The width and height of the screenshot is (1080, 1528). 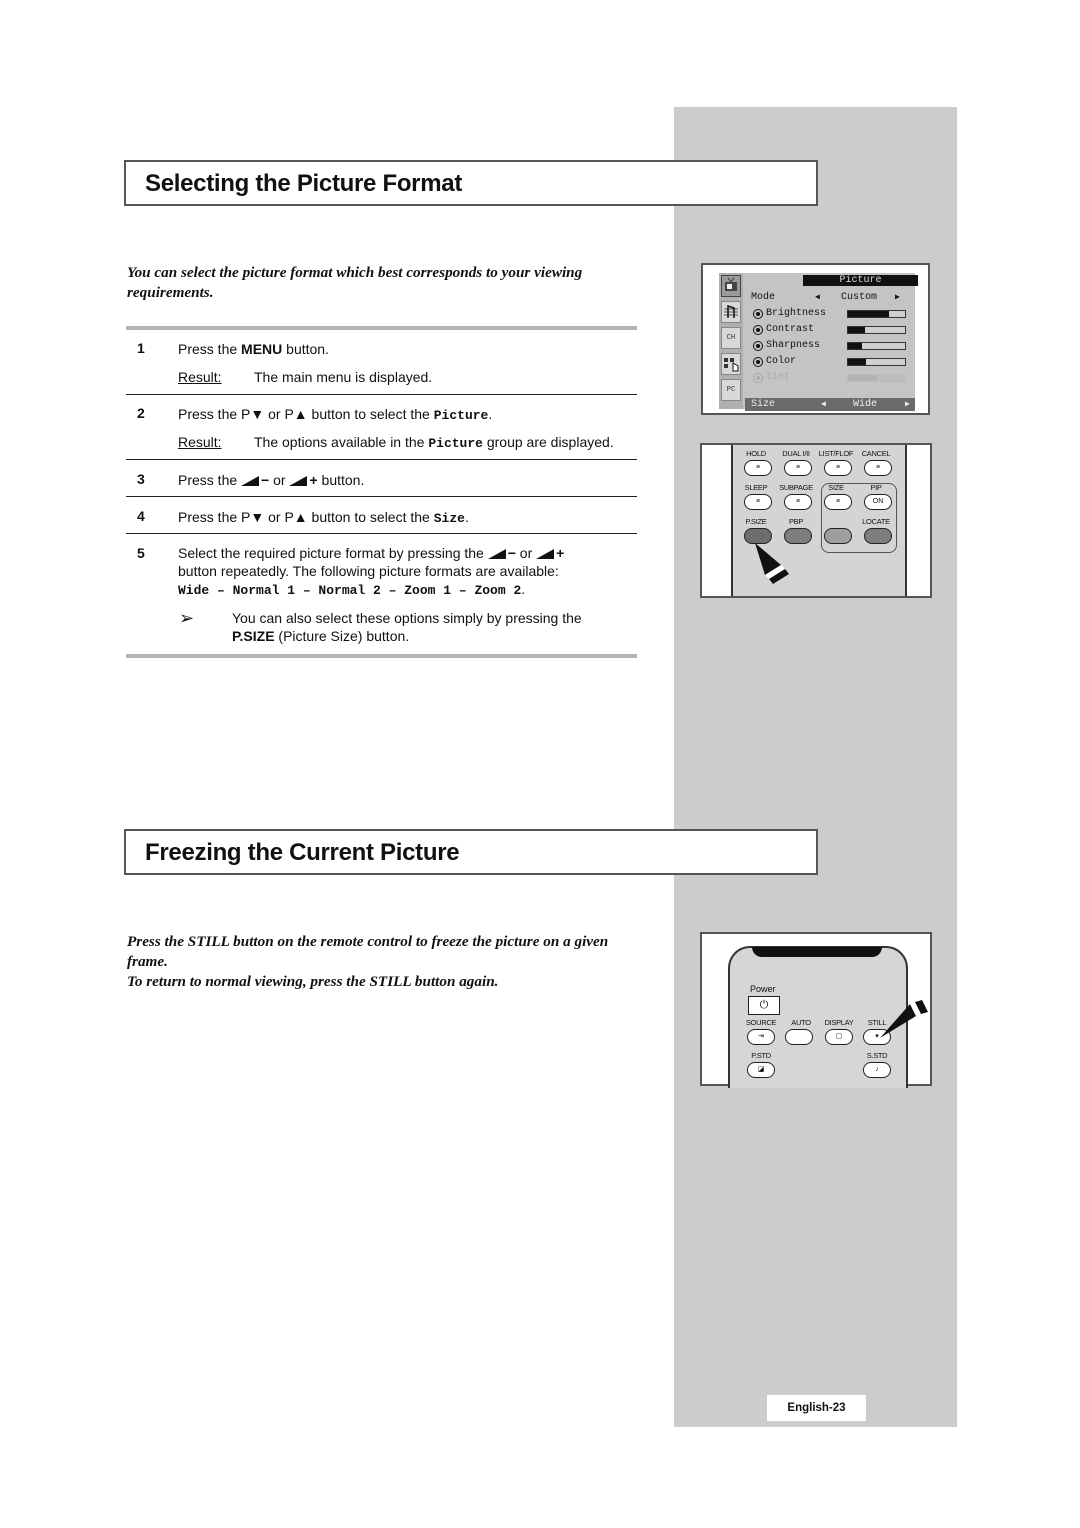 I want to click on step-number: 1, so click(x=141, y=348).